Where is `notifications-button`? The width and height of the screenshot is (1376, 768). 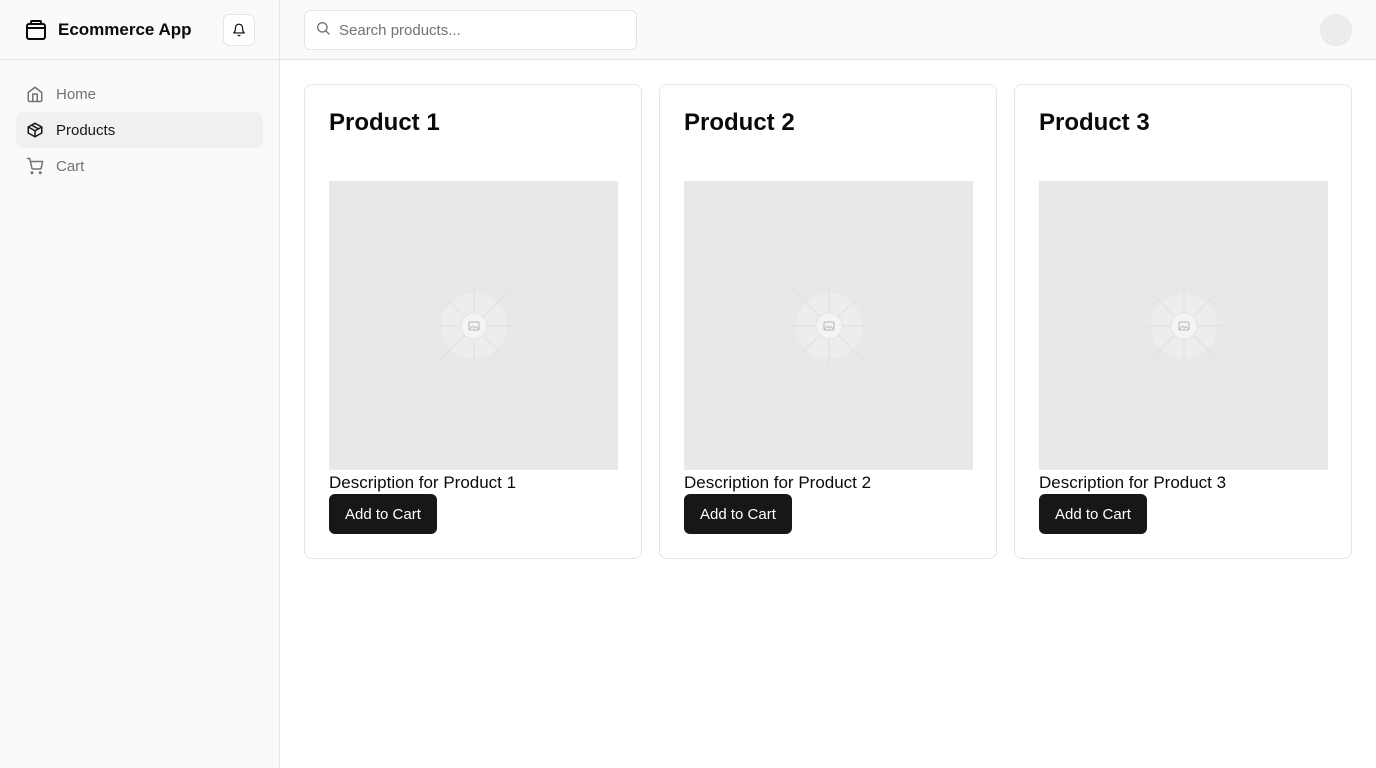
notifications-button is located at coordinates (239, 30).